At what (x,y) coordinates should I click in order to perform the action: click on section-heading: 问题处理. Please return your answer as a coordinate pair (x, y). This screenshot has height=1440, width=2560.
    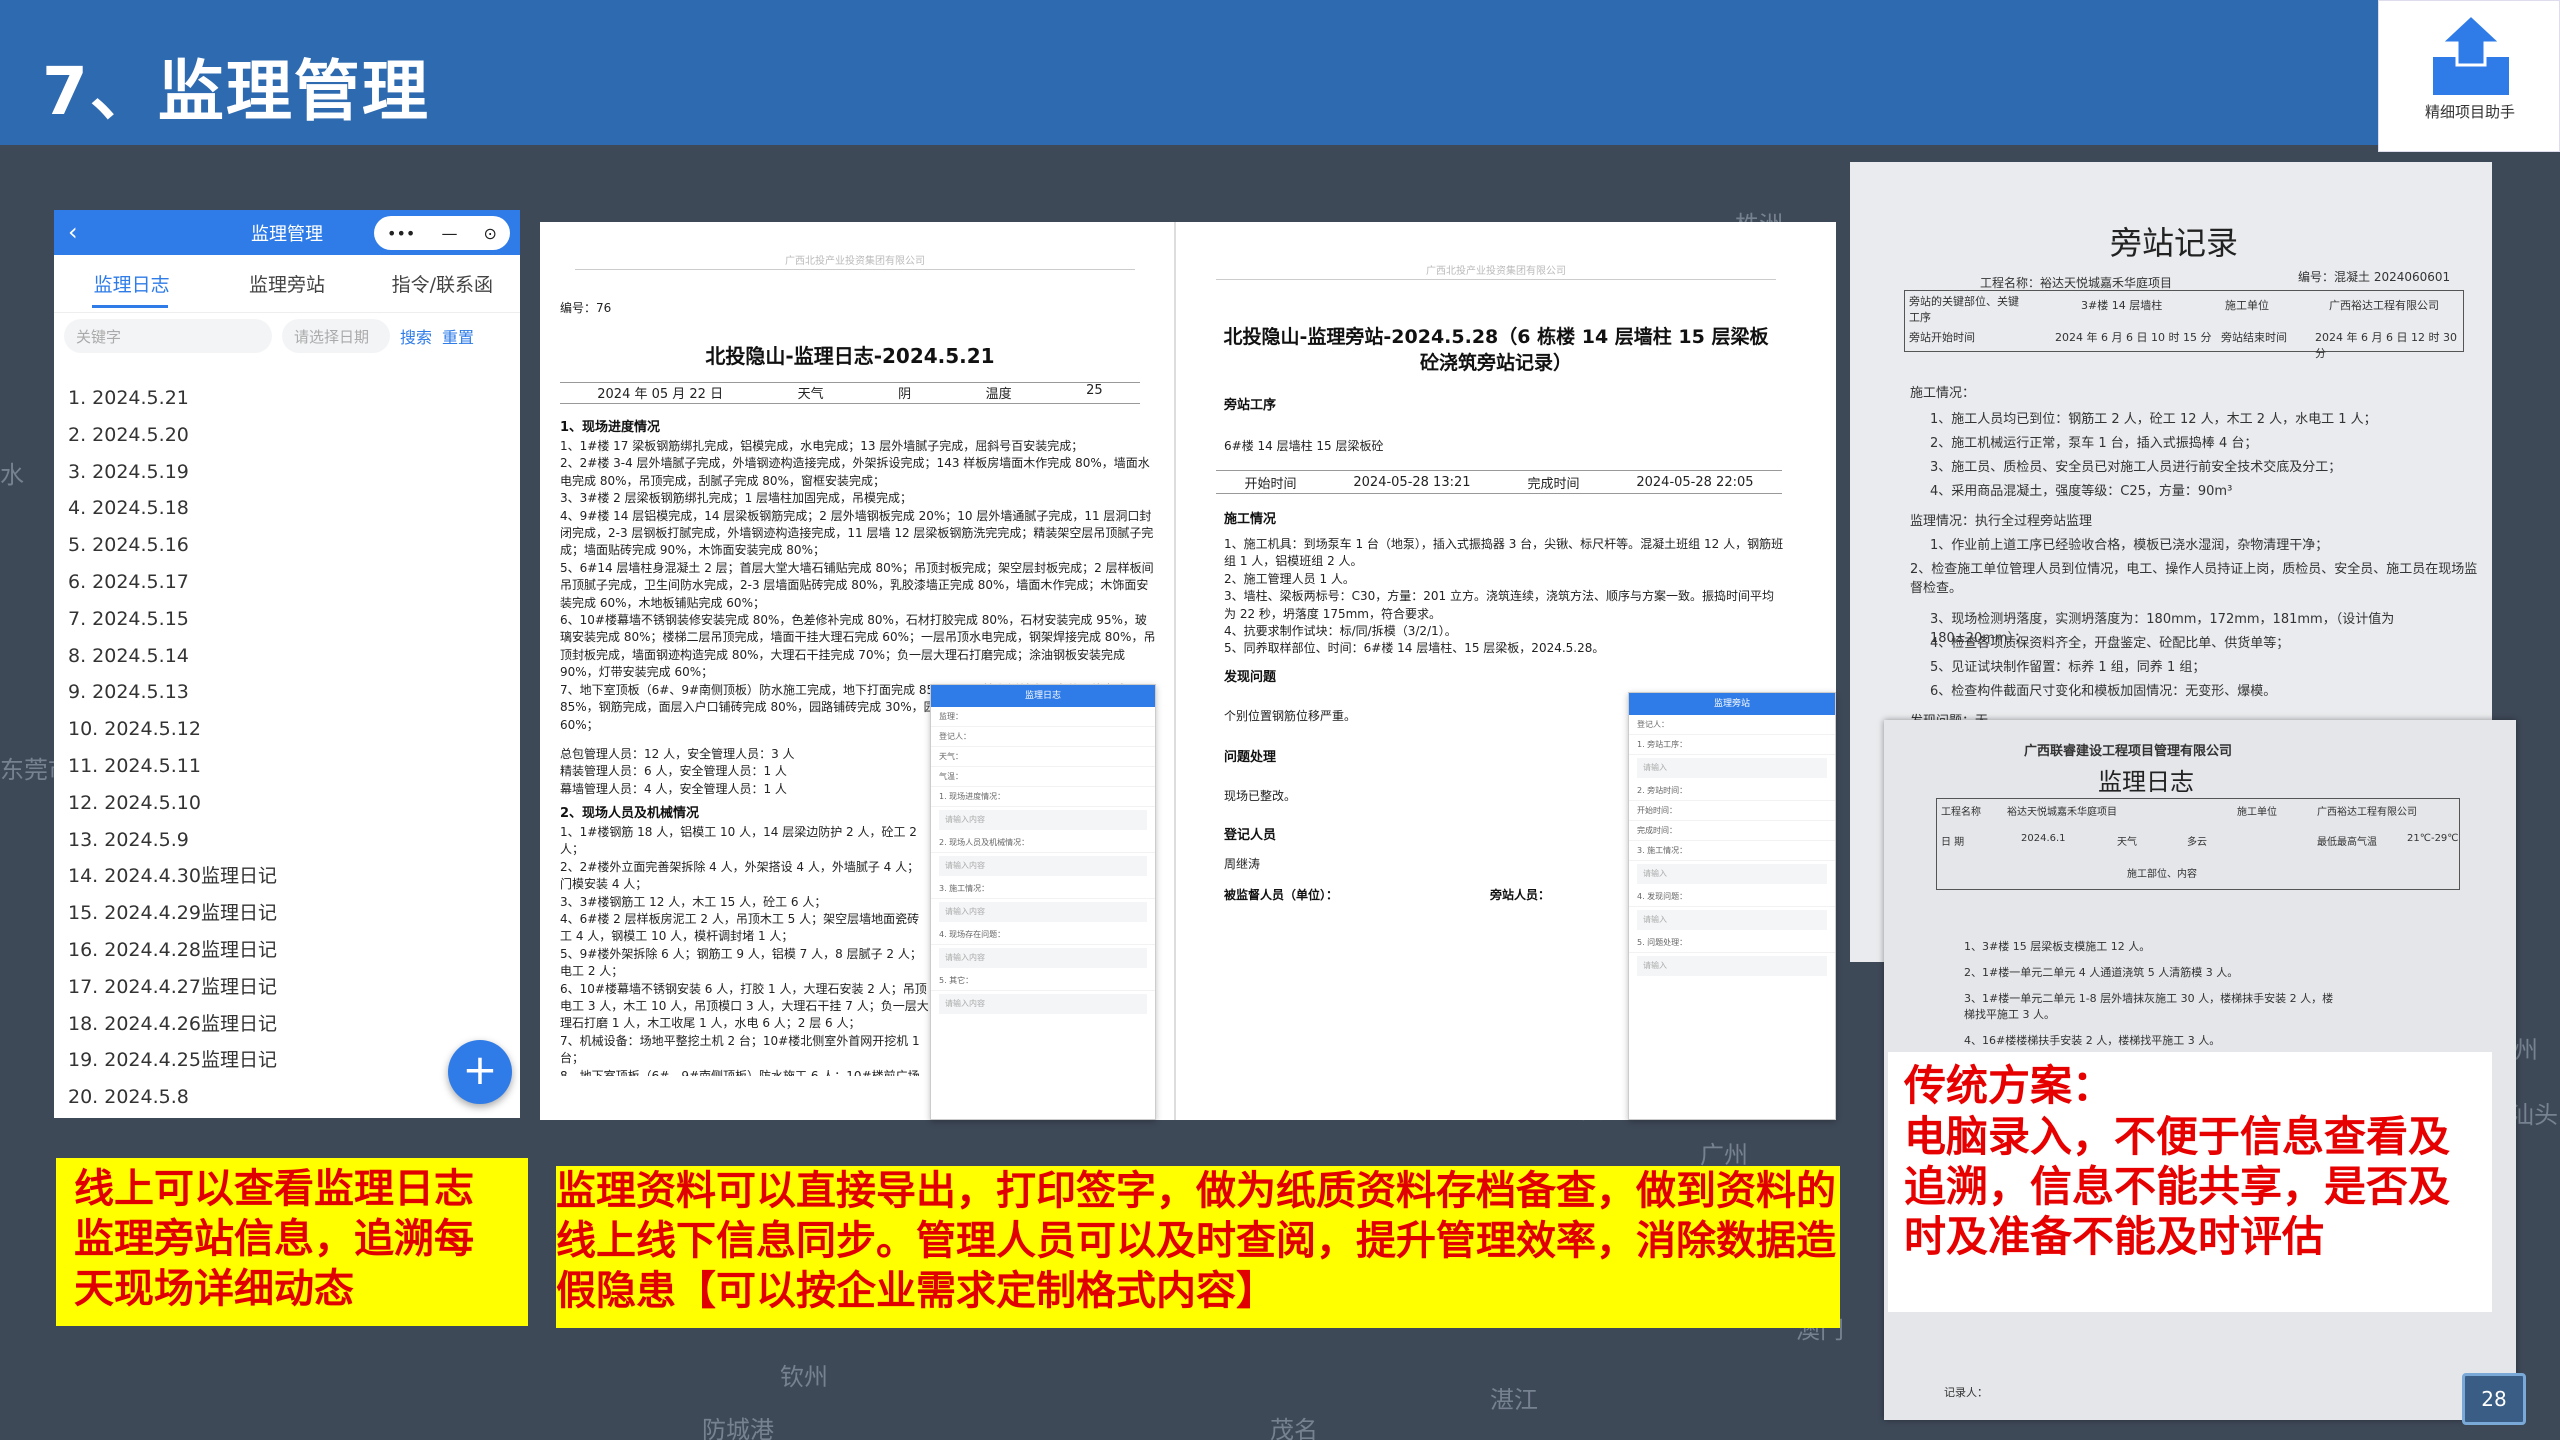
    Looking at the image, I should click on (1250, 757).